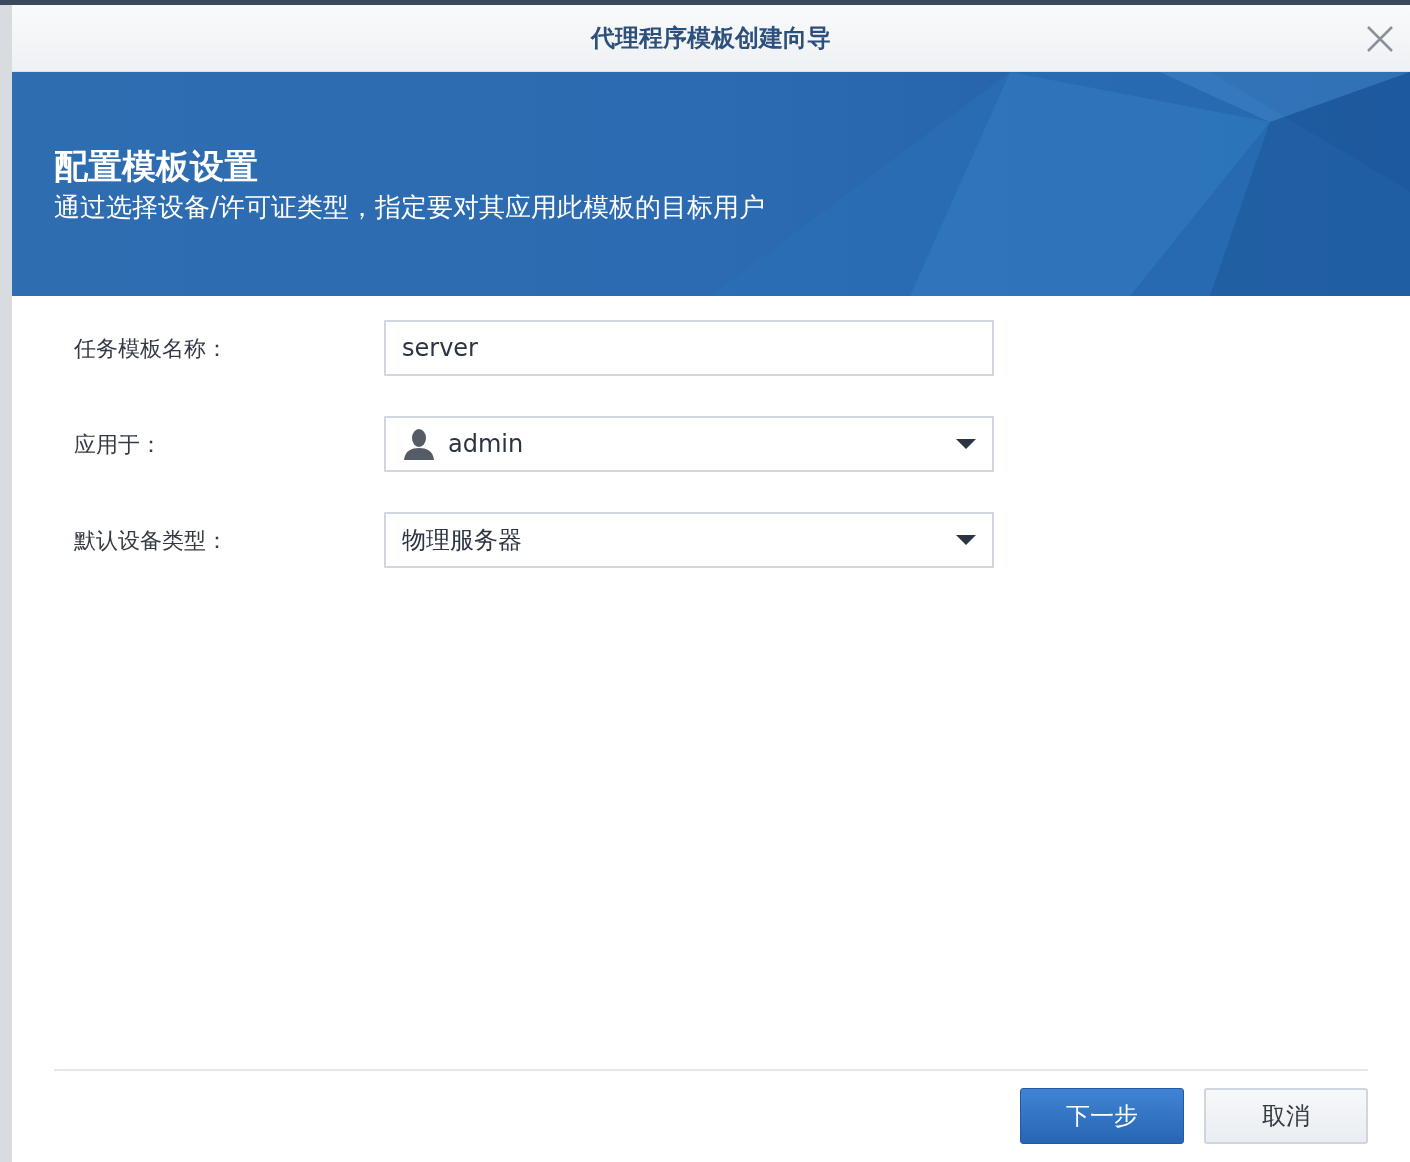 The width and height of the screenshot is (1410, 1162). I want to click on banner-title: 配置模板设置, so click(156, 165).